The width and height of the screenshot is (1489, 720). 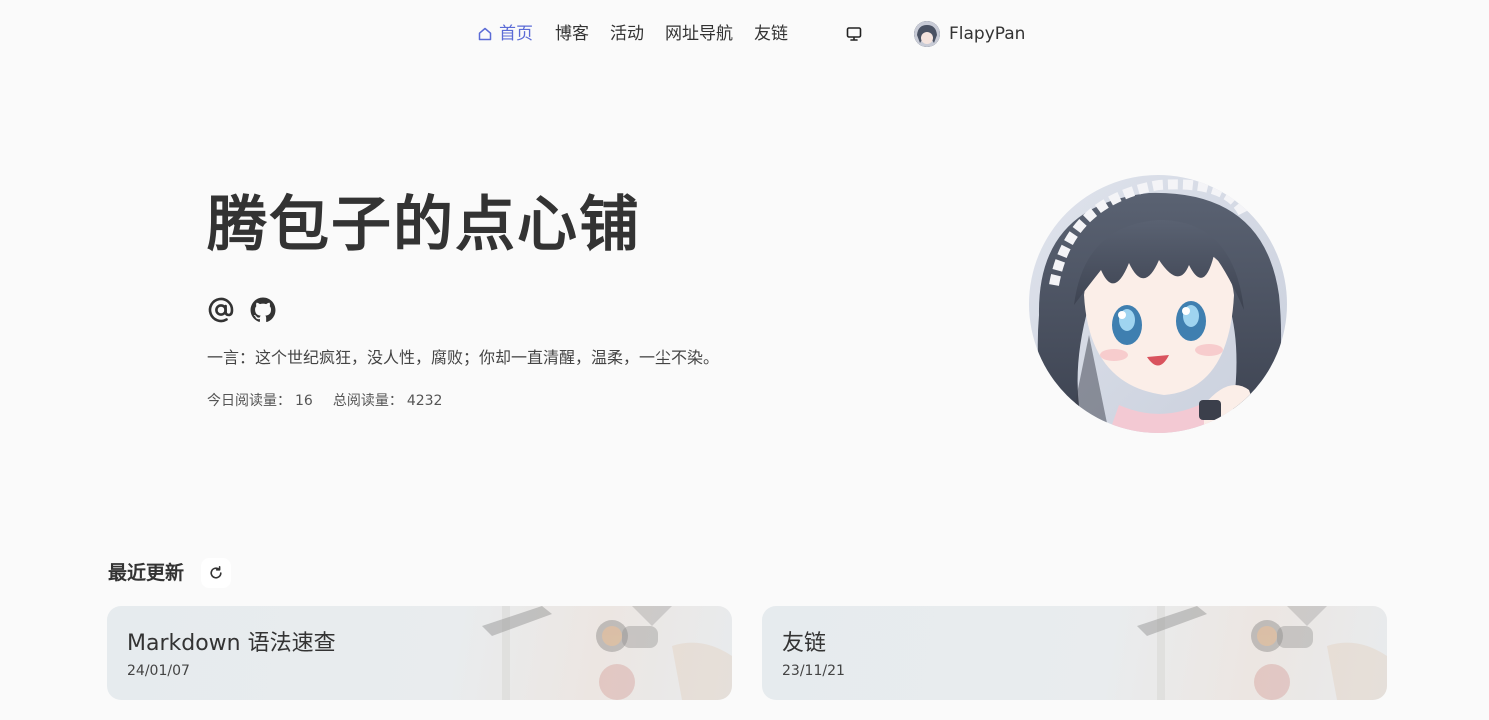 I want to click on user-menu: FlapyPan, so click(x=969, y=34).